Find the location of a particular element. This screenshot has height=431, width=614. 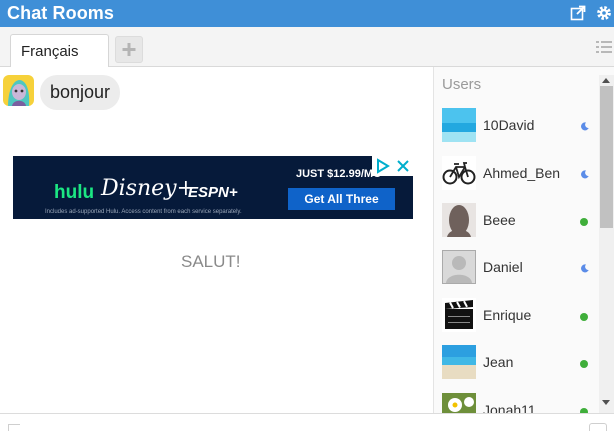

users-title: Users is located at coordinates (462, 84).